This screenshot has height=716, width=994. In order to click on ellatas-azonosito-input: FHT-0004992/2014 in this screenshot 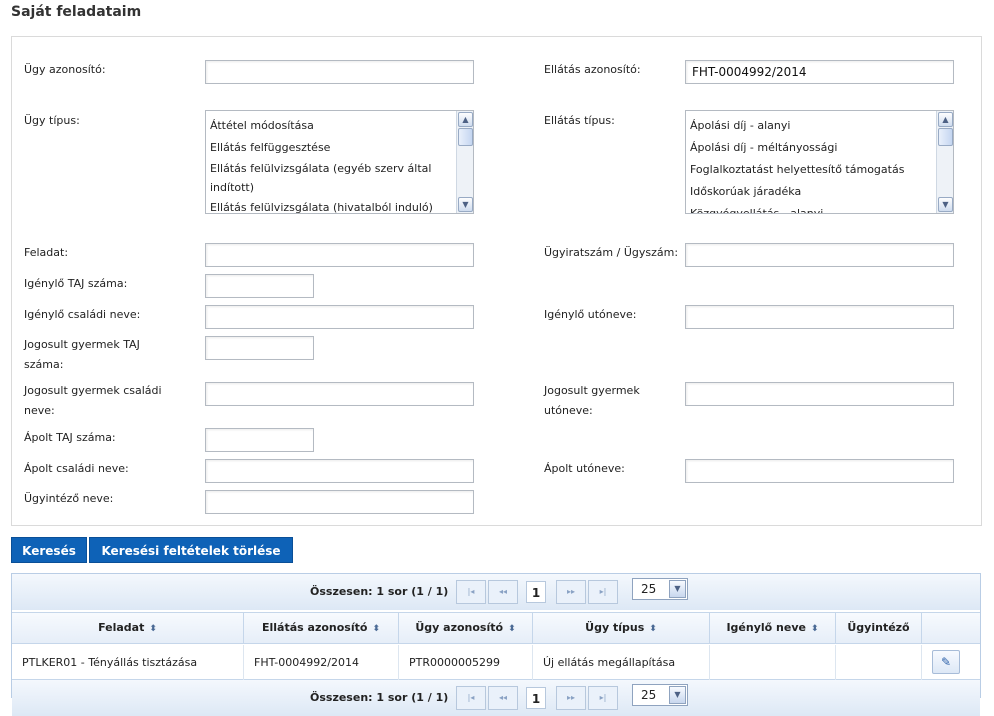, I will do `click(819, 72)`.